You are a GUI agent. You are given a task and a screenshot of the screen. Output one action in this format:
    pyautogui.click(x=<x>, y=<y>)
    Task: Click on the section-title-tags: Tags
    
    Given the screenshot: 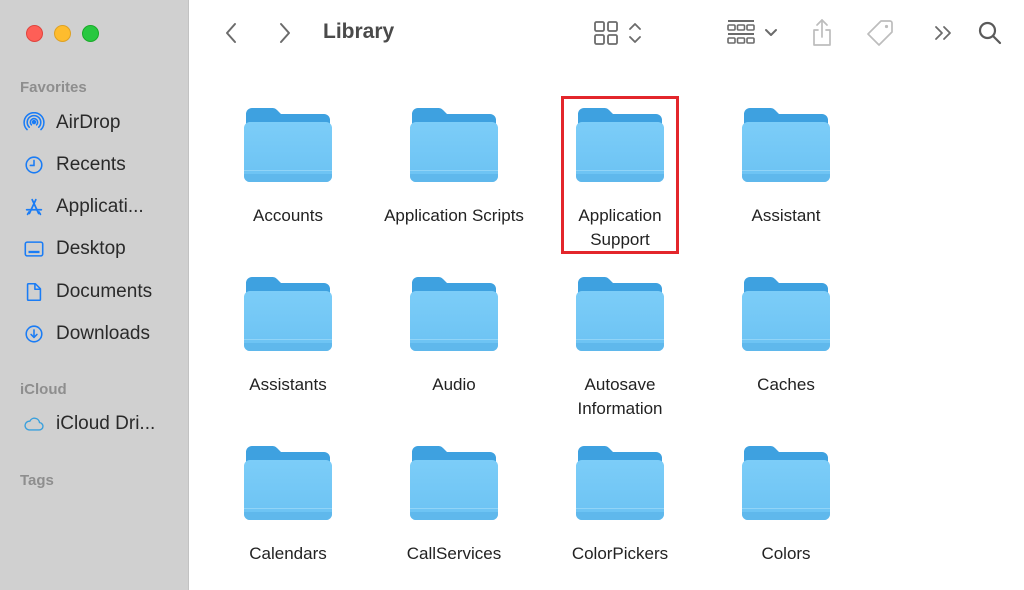 What is the action you would take?
    pyautogui.click(x=37, y=480)
    